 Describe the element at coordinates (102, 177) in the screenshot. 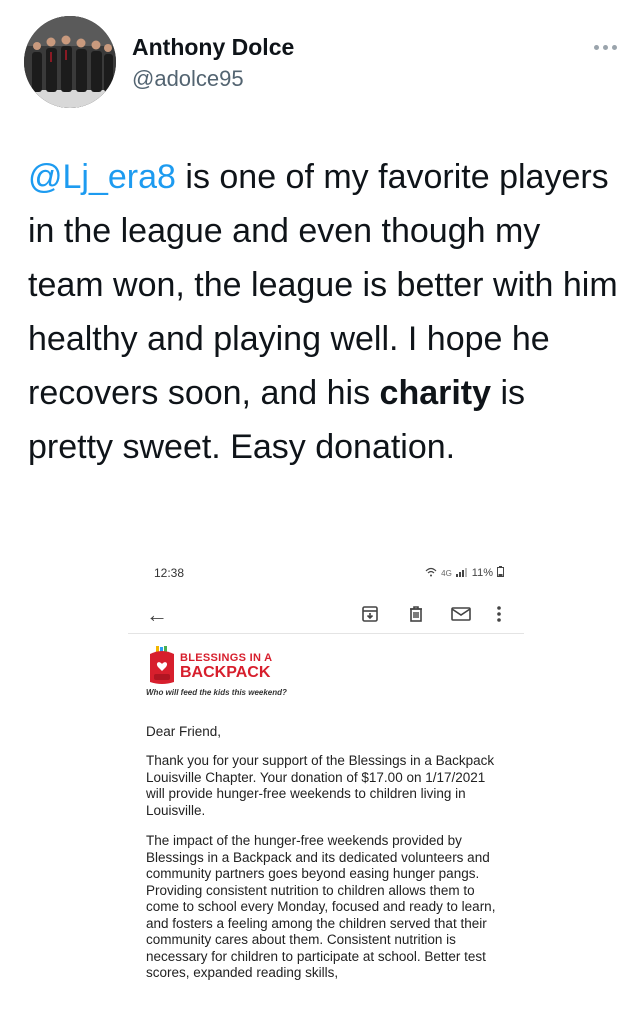

I see `mention-link: @Lj_era8` at that location.